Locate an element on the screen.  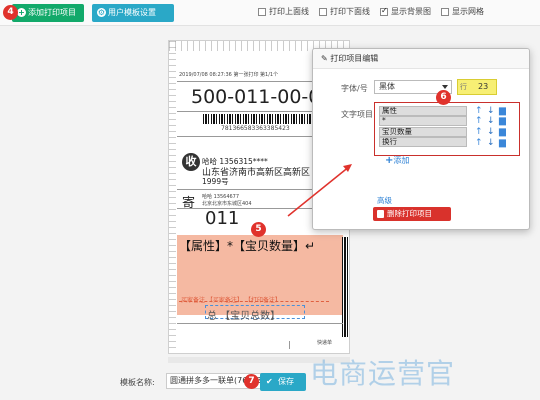
template-name-label: 模板名称: is located at coordinates (137, 382).